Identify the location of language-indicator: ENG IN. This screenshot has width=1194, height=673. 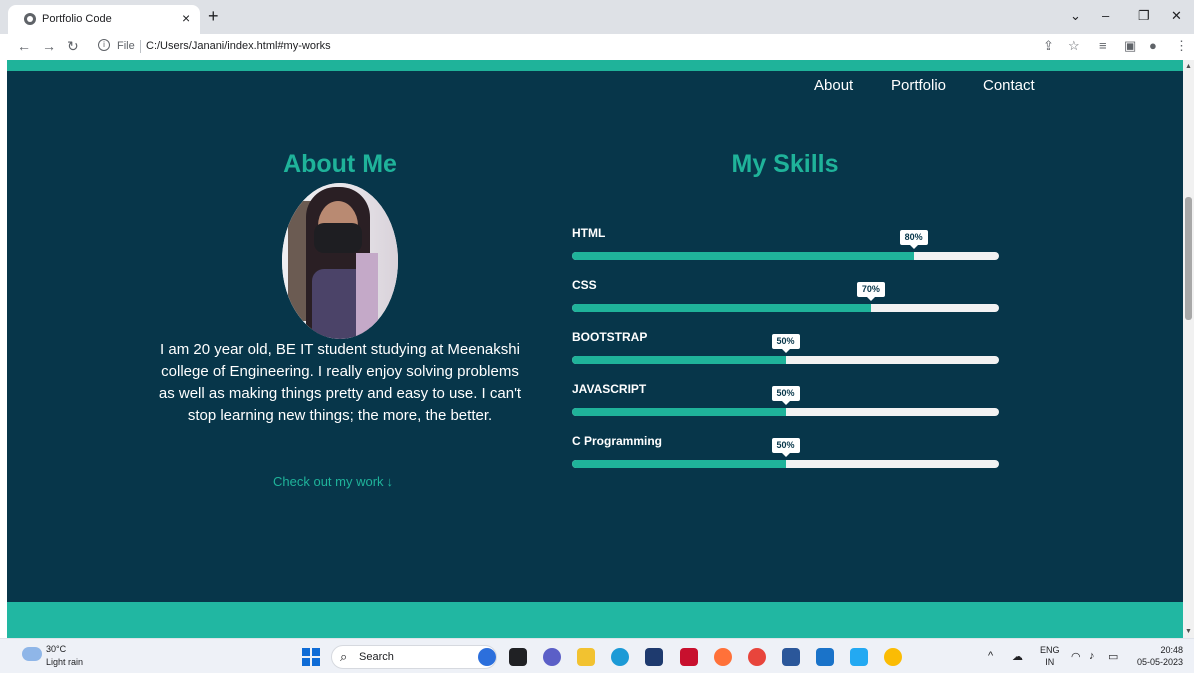
(1050, 656).